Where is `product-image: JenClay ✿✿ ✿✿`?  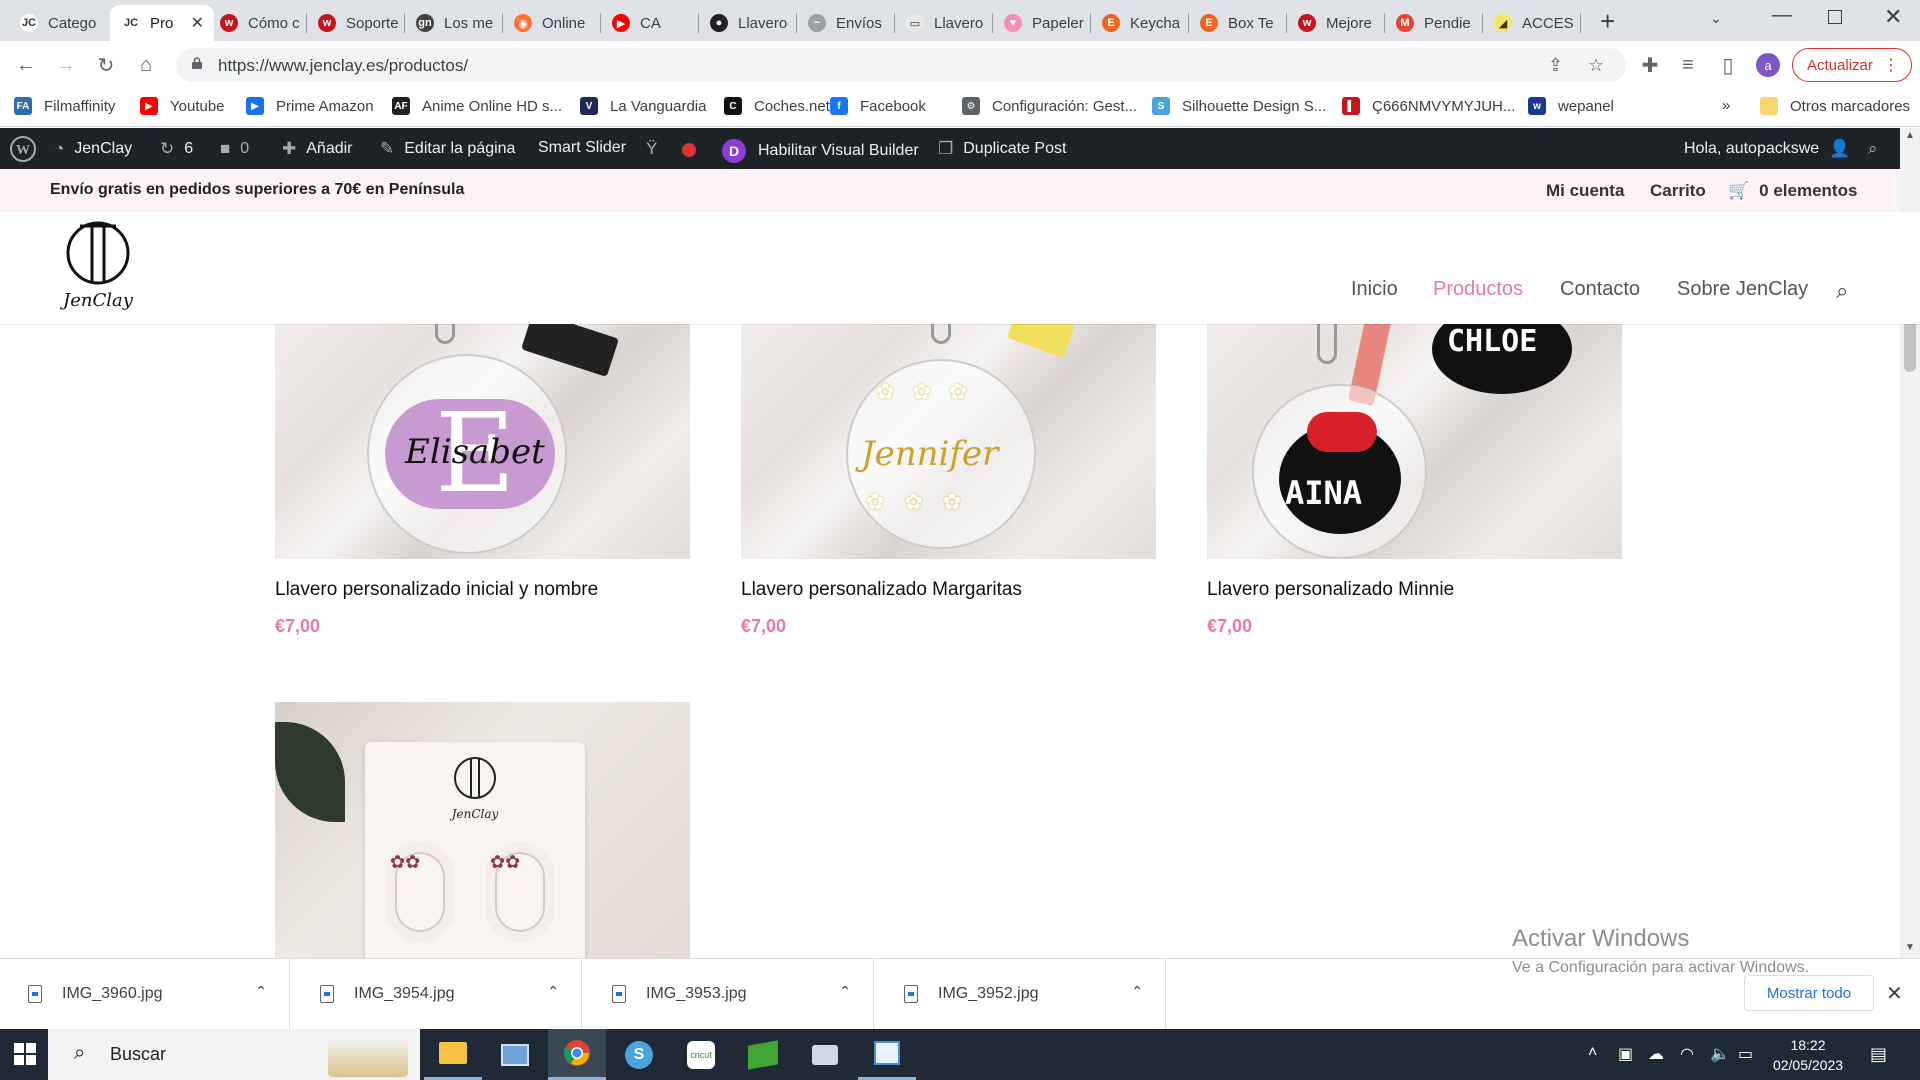 product-image: JenClay ✿✿ ✿✿ is located at coordinates (482, 830).